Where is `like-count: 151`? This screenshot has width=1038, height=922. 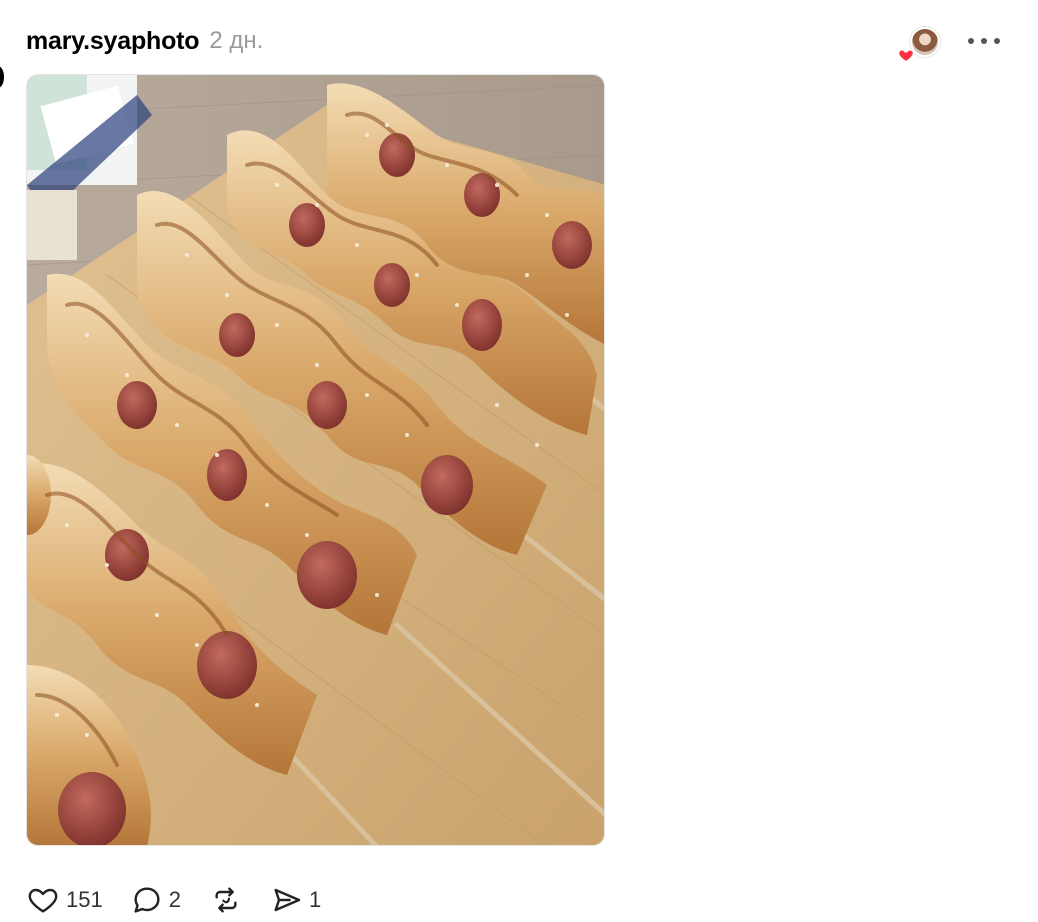
like-count: 151 is located at coordinates (84, 899).